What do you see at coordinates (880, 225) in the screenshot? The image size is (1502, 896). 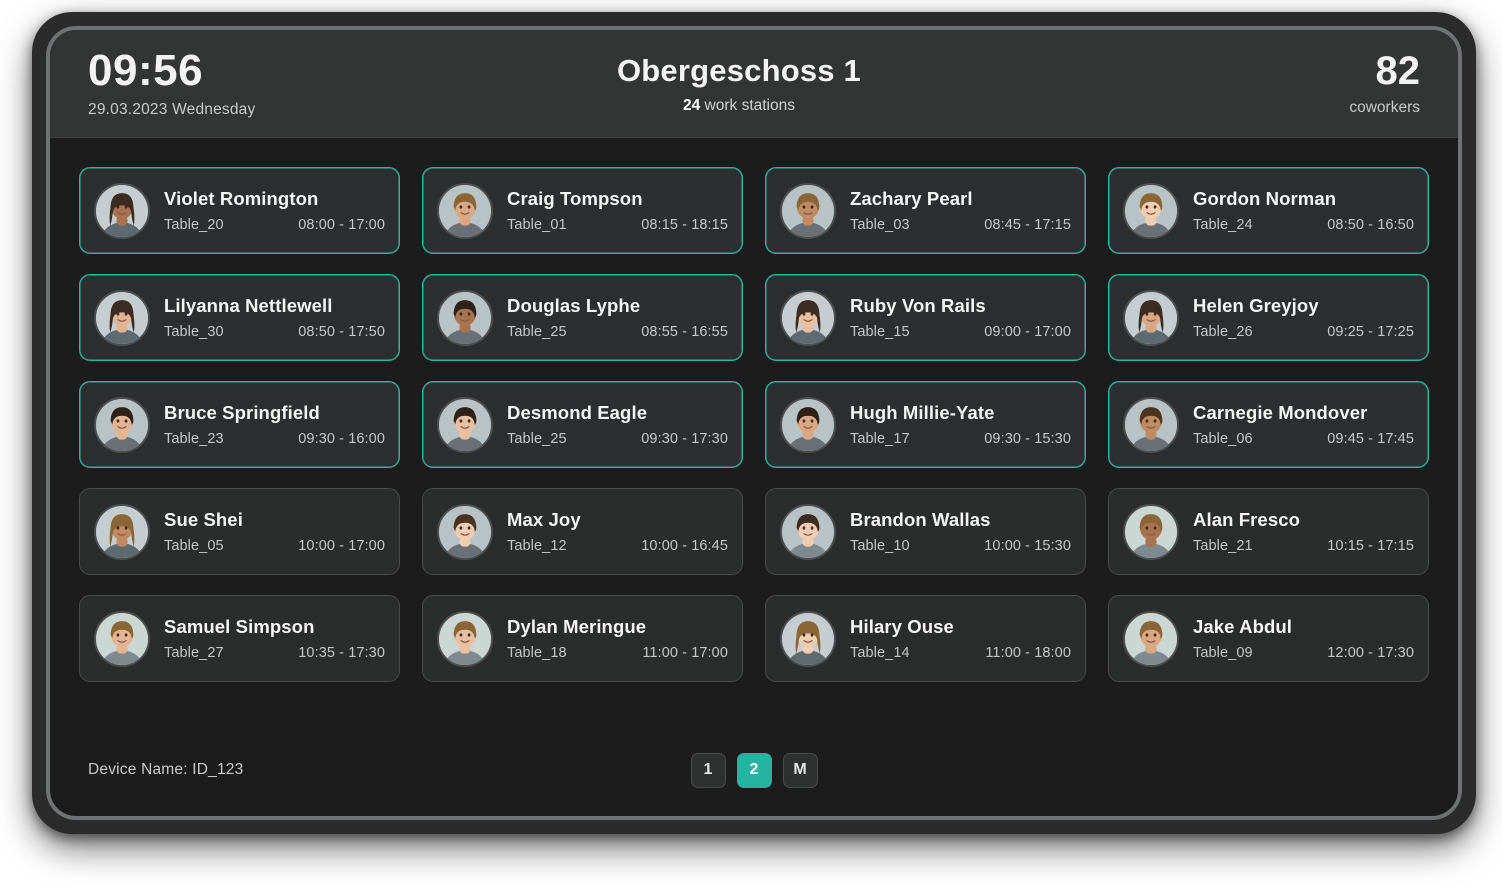 I see `table-id: Table_03` at bounding box center [880, 225].